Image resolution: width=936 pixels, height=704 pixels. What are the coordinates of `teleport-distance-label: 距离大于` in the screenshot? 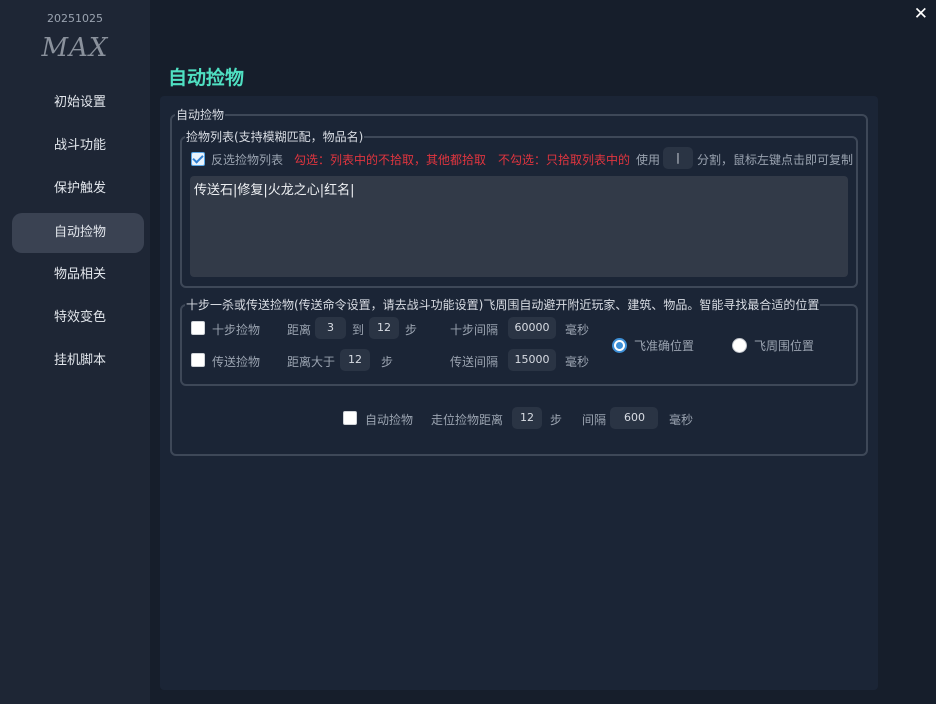 It's located at (311, 362).